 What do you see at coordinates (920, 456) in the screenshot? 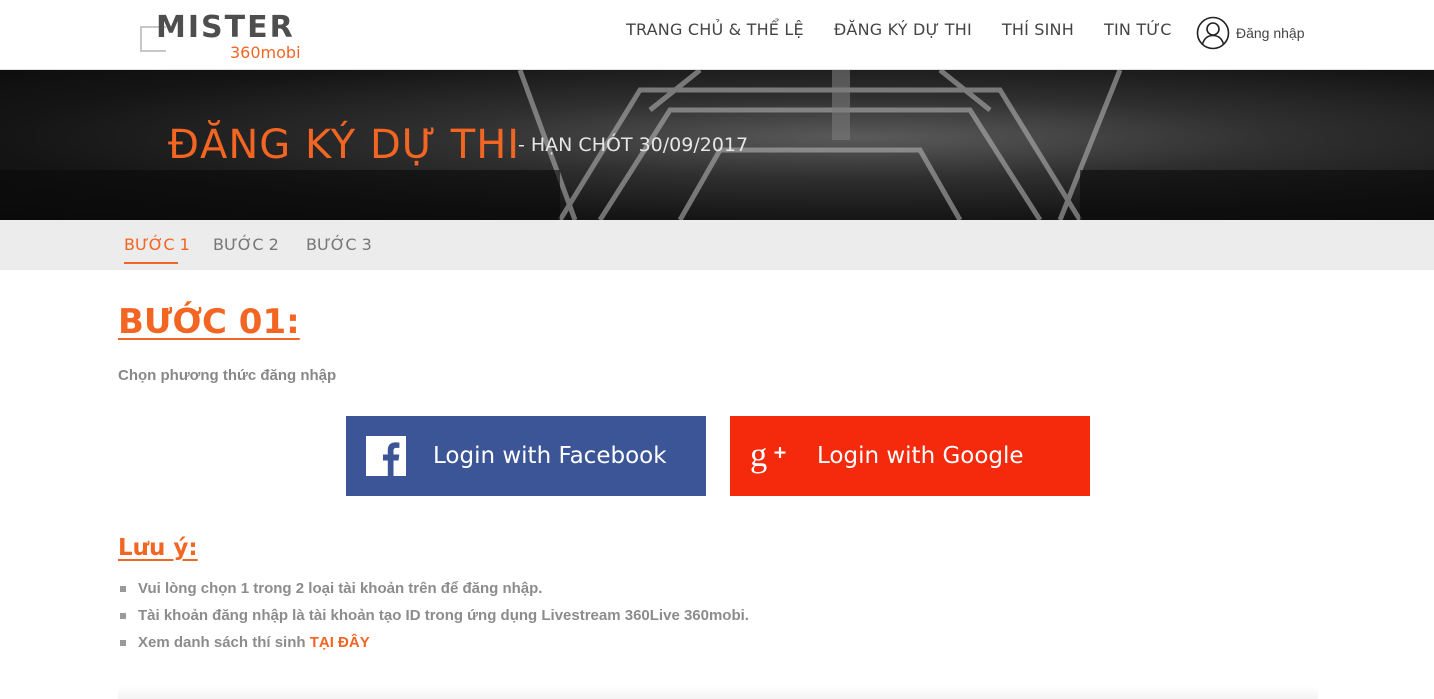
I see `login-google-label: Login with Google` at bounding box center [920, 456].